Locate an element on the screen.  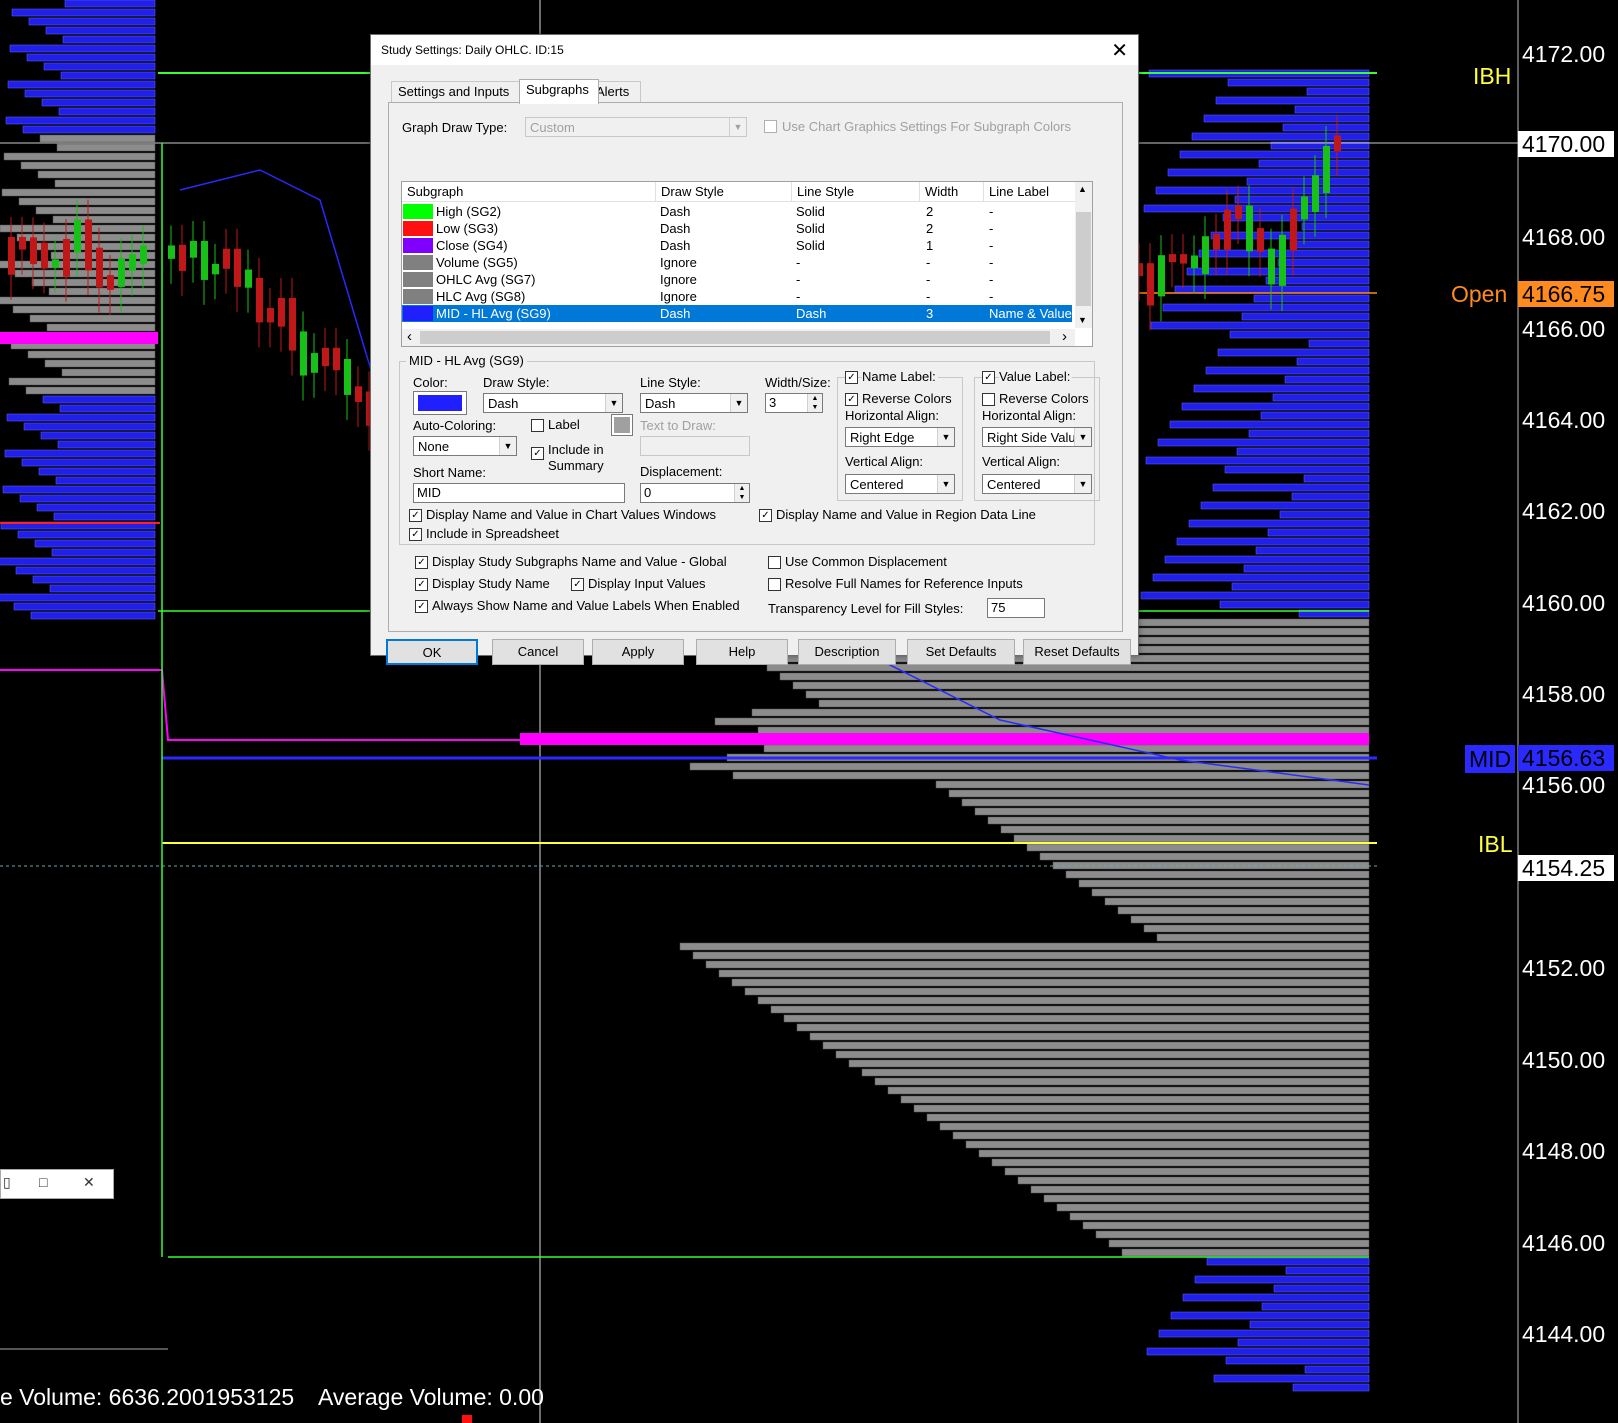
column-header-subgraph: Subgraph is located at coordinates (529, 191).